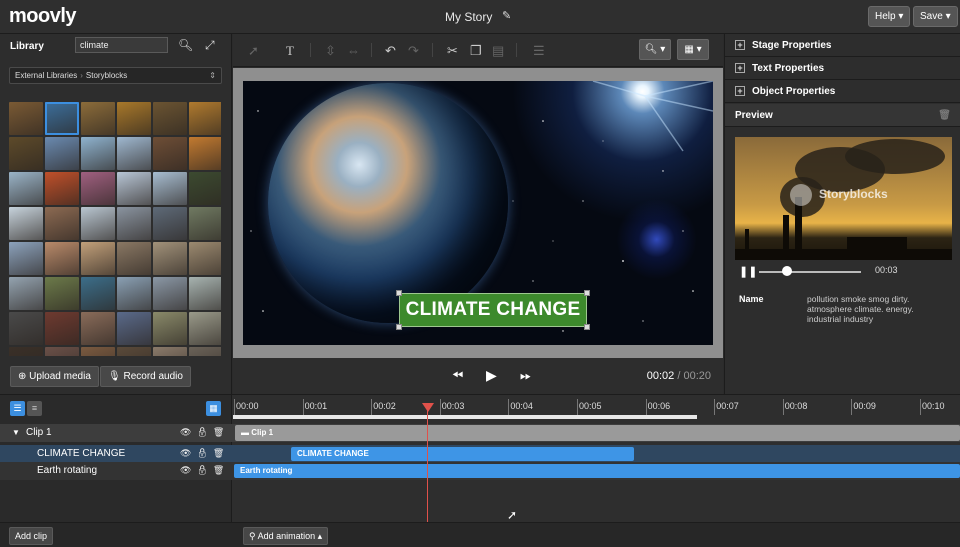  What do you see at coordinates (185, 45) in the screenshot?
I see `search-icon: 🔍︎` at bounding box center [185, 45].